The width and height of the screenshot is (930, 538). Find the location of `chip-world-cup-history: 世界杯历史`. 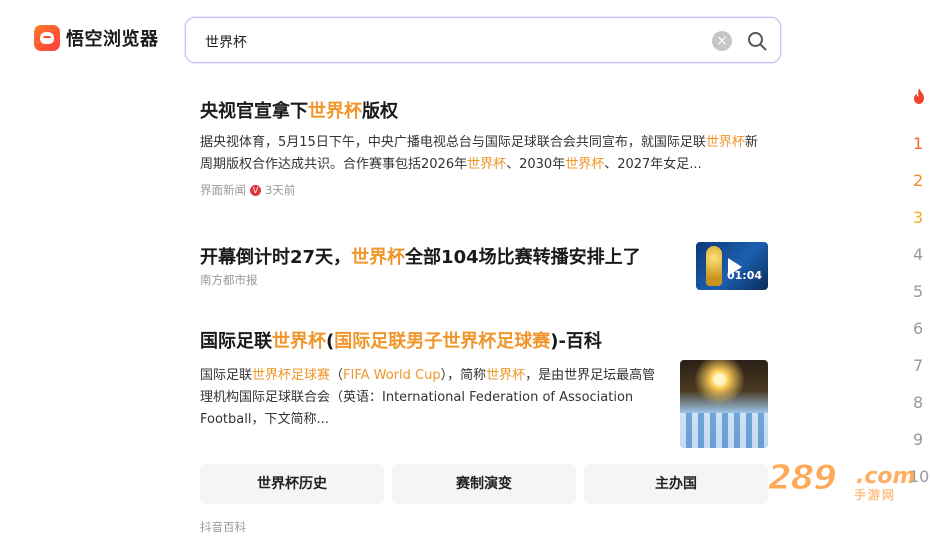

chip-world-cup-history: 世界杯历史 is located at coordinates (292, 484).